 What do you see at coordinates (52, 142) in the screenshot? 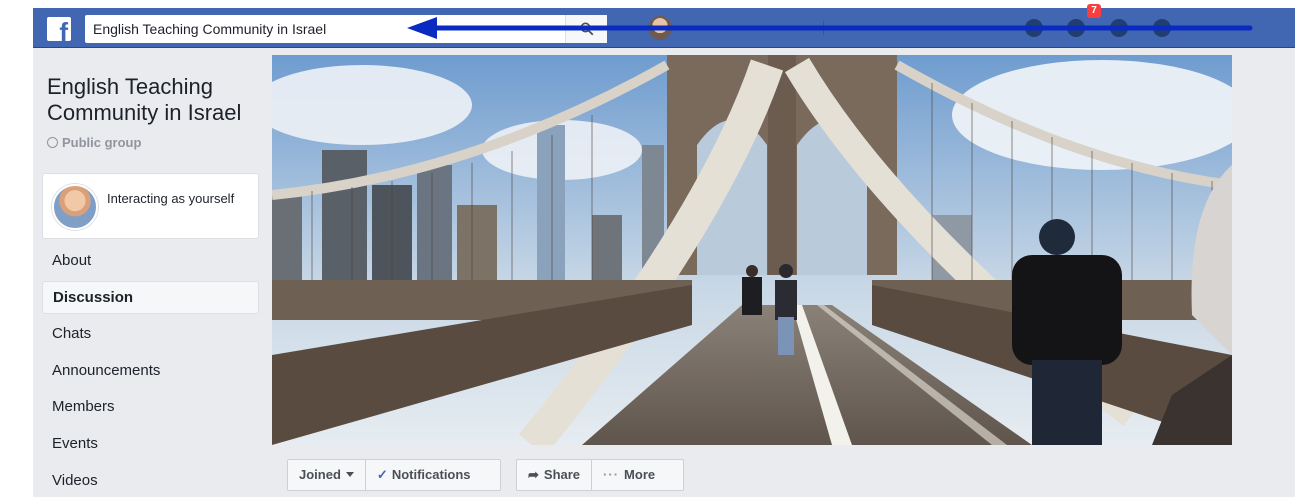
I see `globe-icon` at bounding box center [52, 142].